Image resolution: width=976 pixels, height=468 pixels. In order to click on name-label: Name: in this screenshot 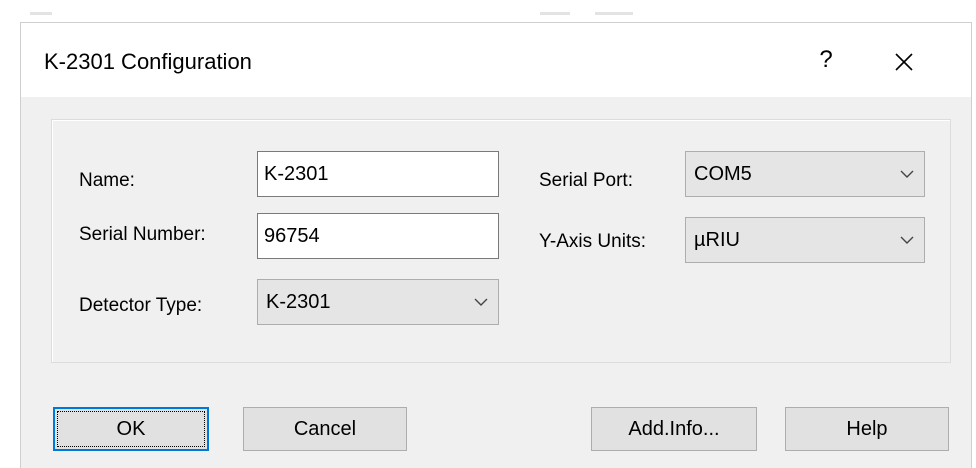, I will do `click(107, 180)`.